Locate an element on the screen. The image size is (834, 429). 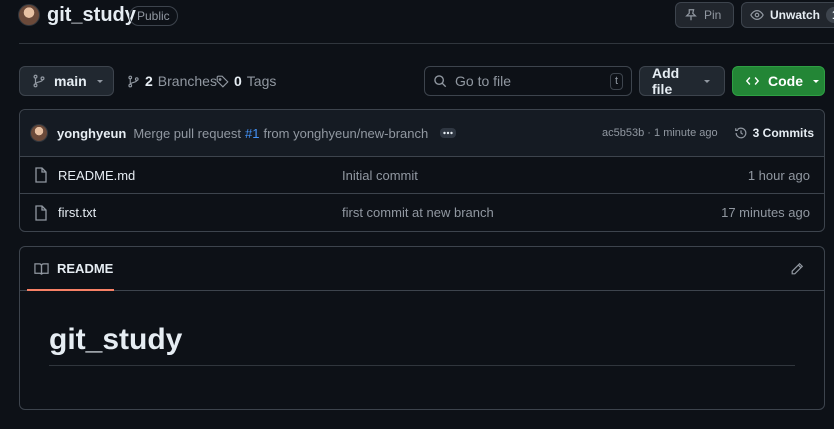
file-commit-message: Initial commit is located at coordinates (541, 175).